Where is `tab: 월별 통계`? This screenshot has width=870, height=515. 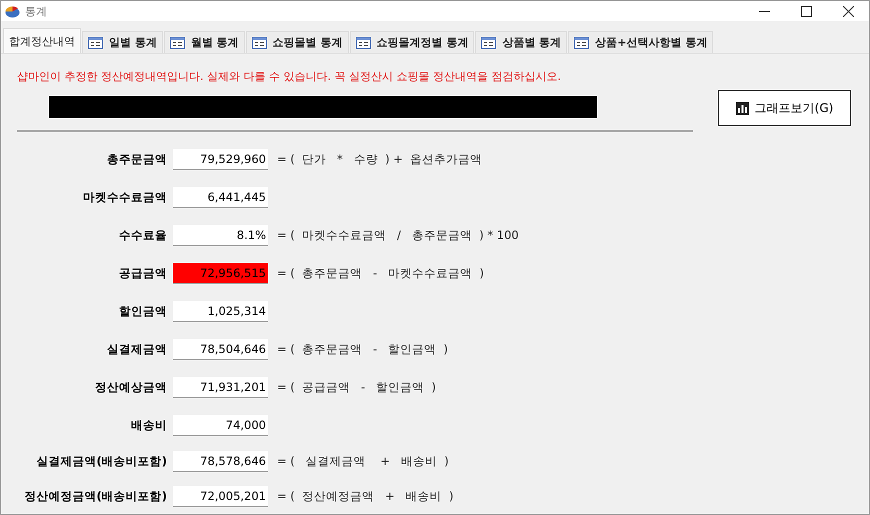
tab: 월별 통계 is located at coordinates (204, 42).